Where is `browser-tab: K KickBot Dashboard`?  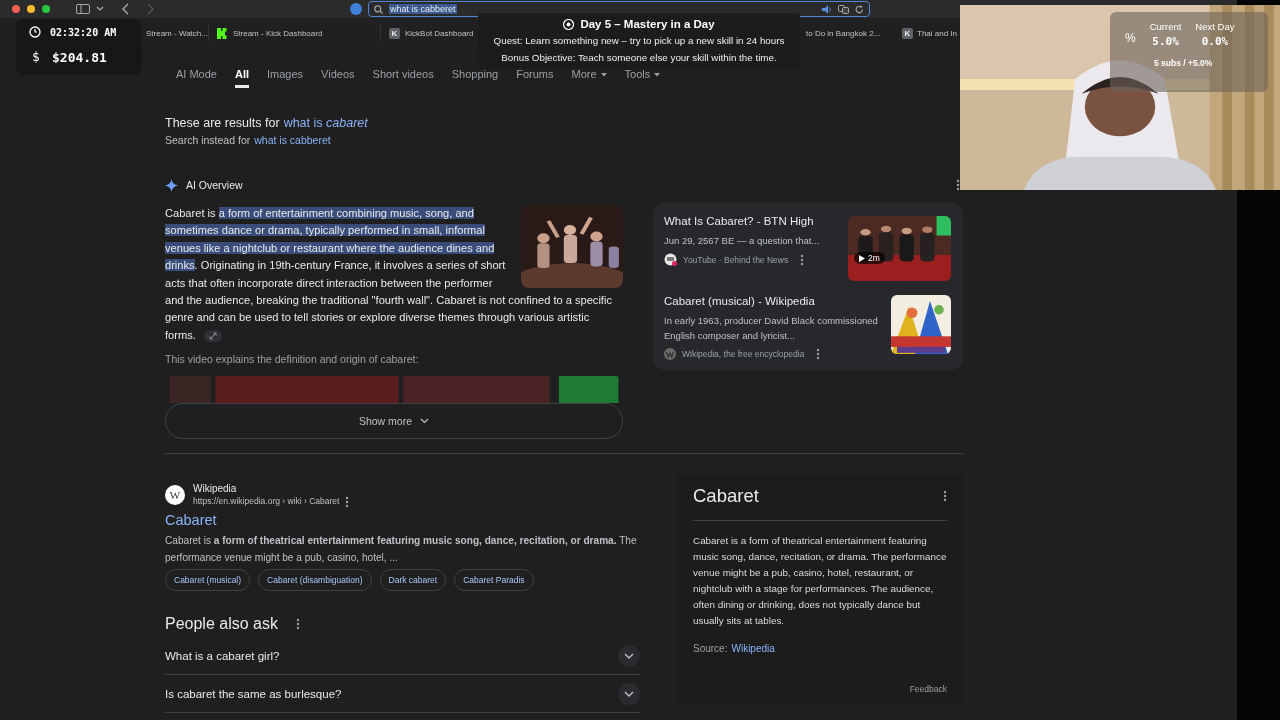 browser-tab: K KickBot Dashboard is located at coordinates (428, 33).